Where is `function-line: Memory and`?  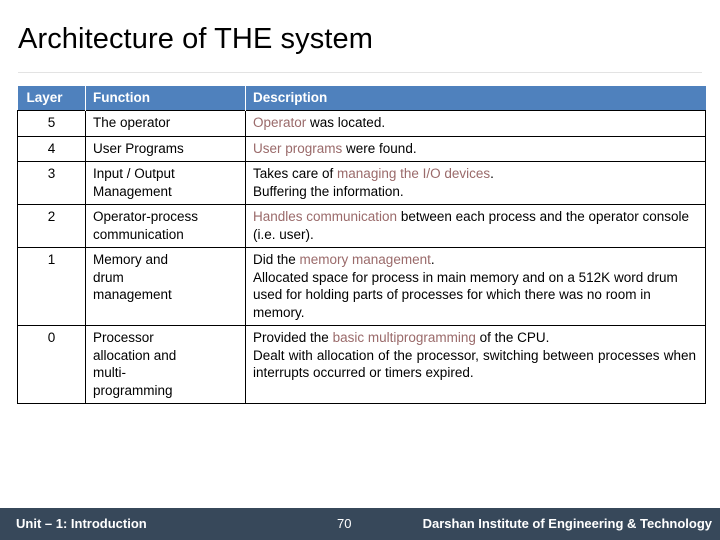
function-line: Memory and is located at coordinates (131, 259).